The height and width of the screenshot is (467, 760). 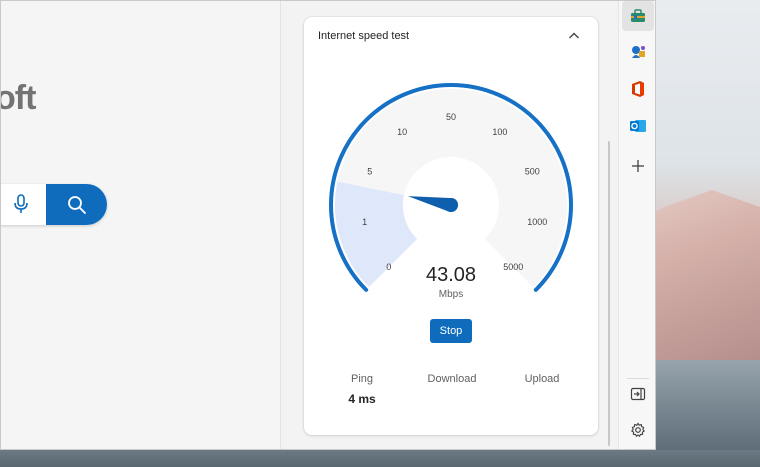 What do you see at coordinates (402, 132) in the screenshot?
I see `gauge-tick-label: 10` at bounding box center [402, 132].